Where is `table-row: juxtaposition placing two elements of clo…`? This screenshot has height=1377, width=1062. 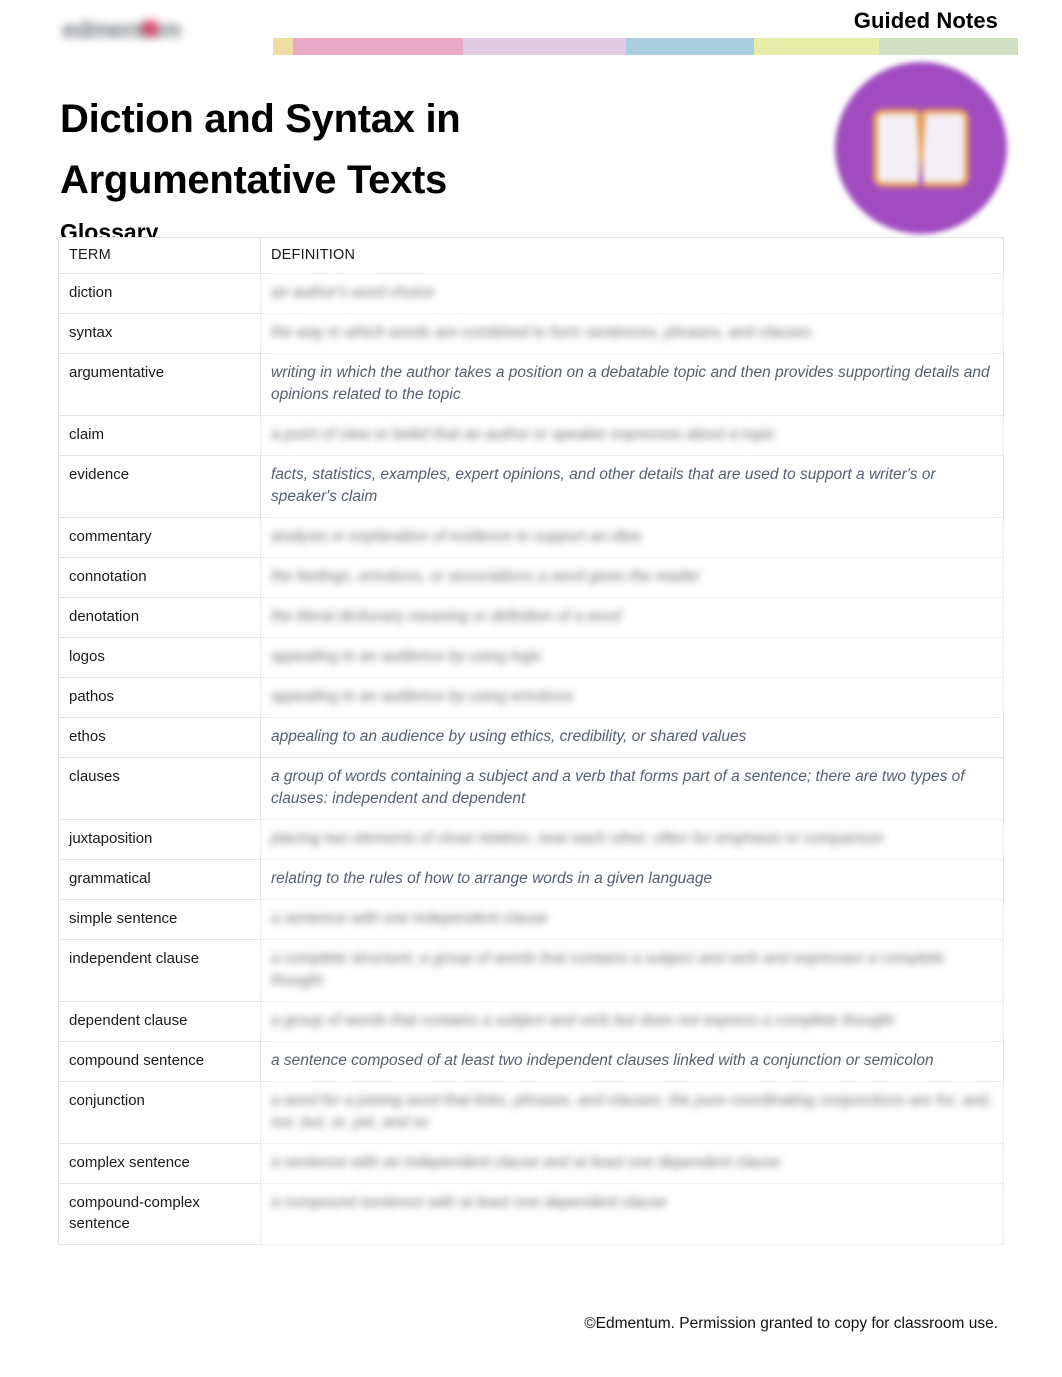 table-row: juxtaposition placing two elements of clo… is located at coordinates (531, 839).